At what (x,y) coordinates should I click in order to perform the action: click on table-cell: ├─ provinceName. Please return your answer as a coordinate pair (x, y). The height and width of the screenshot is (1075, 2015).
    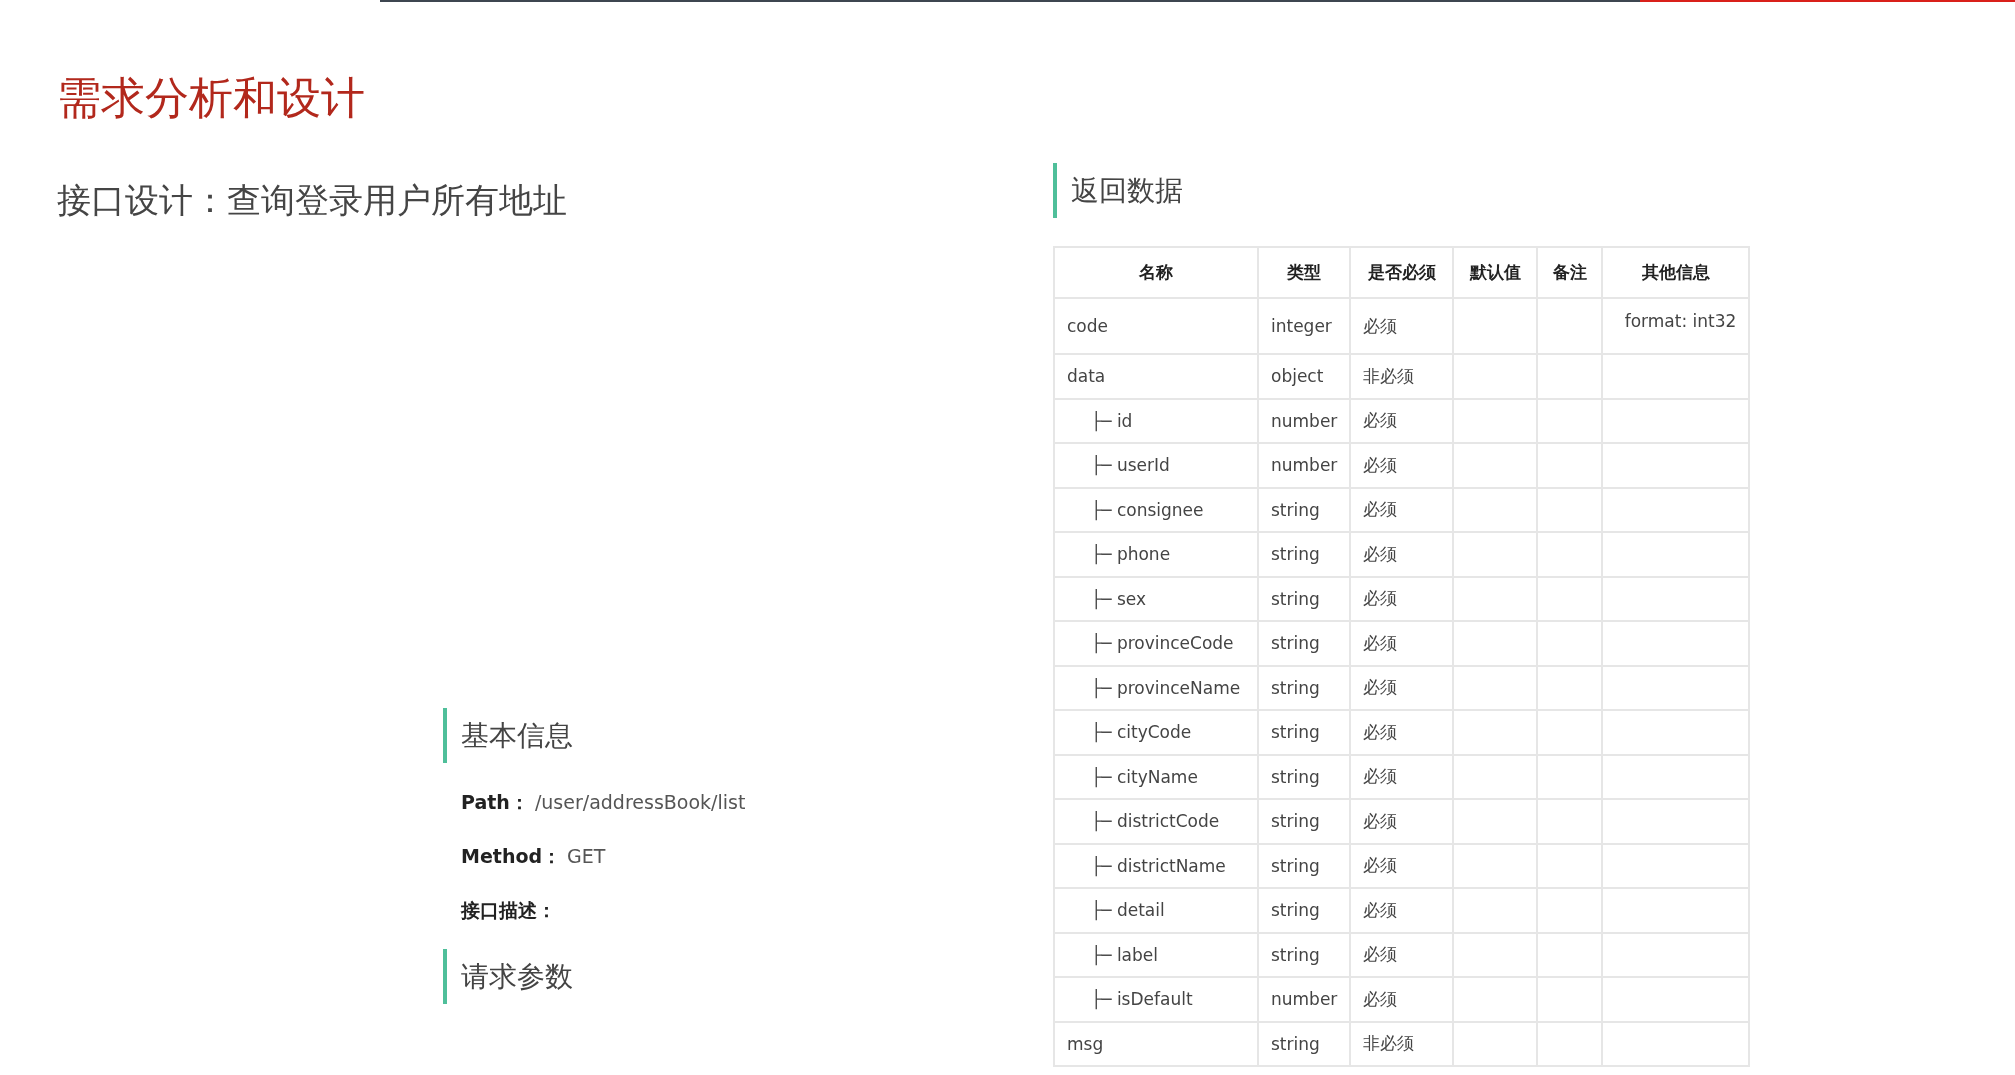
    Looking at the image, I should click on (1156, 687).